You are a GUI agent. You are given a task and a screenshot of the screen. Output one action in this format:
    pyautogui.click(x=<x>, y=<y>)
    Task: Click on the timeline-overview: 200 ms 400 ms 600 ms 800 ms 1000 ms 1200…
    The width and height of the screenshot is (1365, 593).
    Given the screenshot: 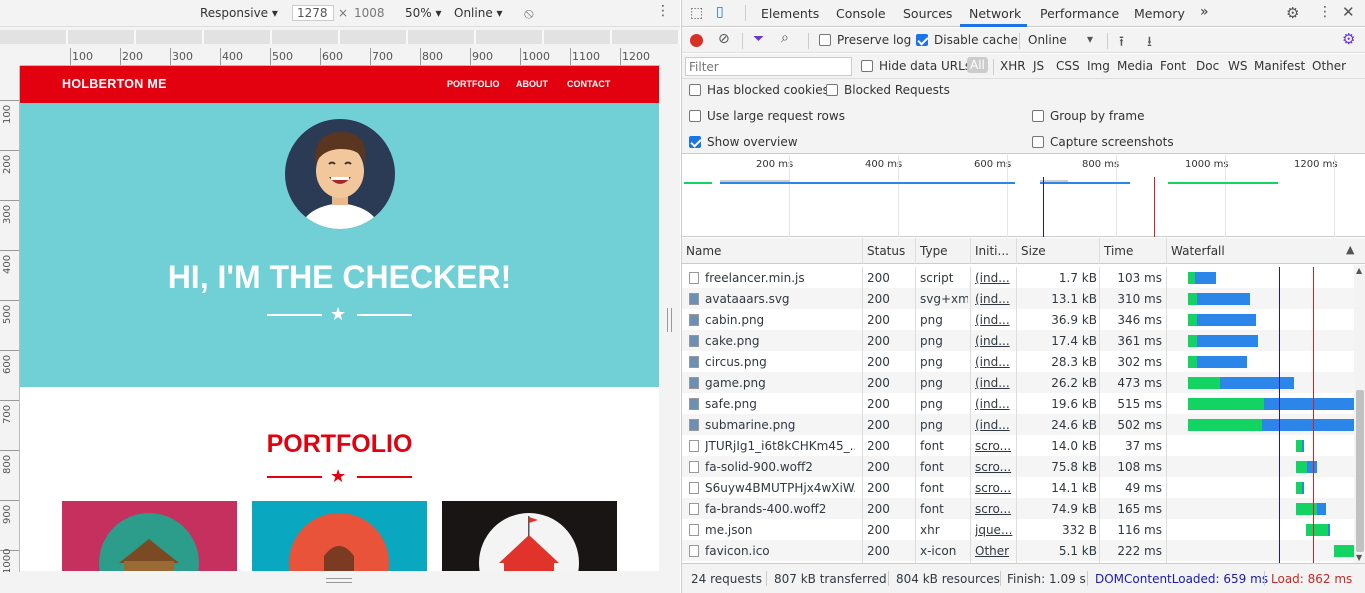 What is the action you would take?
    pyautogui.click(x=1023, y=196)
    